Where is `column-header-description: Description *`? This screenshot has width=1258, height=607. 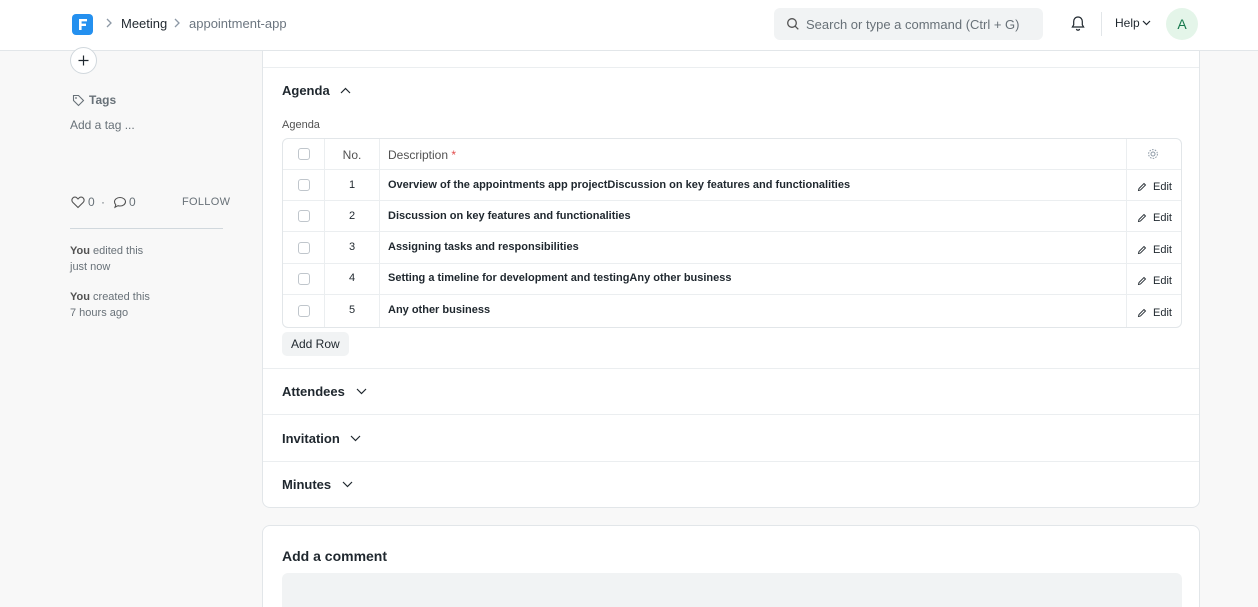
column-header-description: Description * is located at coordinates (422, 155).